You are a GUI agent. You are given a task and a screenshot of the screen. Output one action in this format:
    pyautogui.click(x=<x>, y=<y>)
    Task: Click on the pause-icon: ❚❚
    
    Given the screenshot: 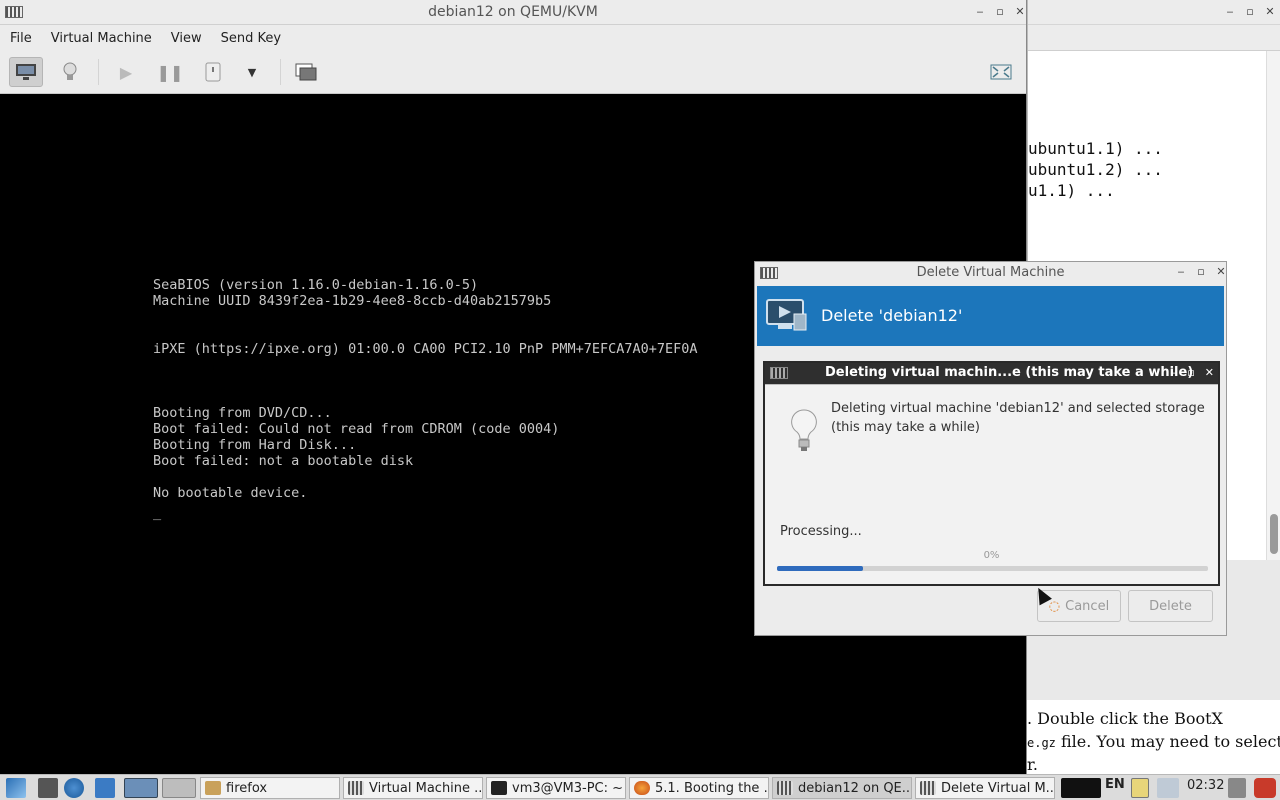 What is the action you would take?
    pyautogui.click(x=170, y=72)
    